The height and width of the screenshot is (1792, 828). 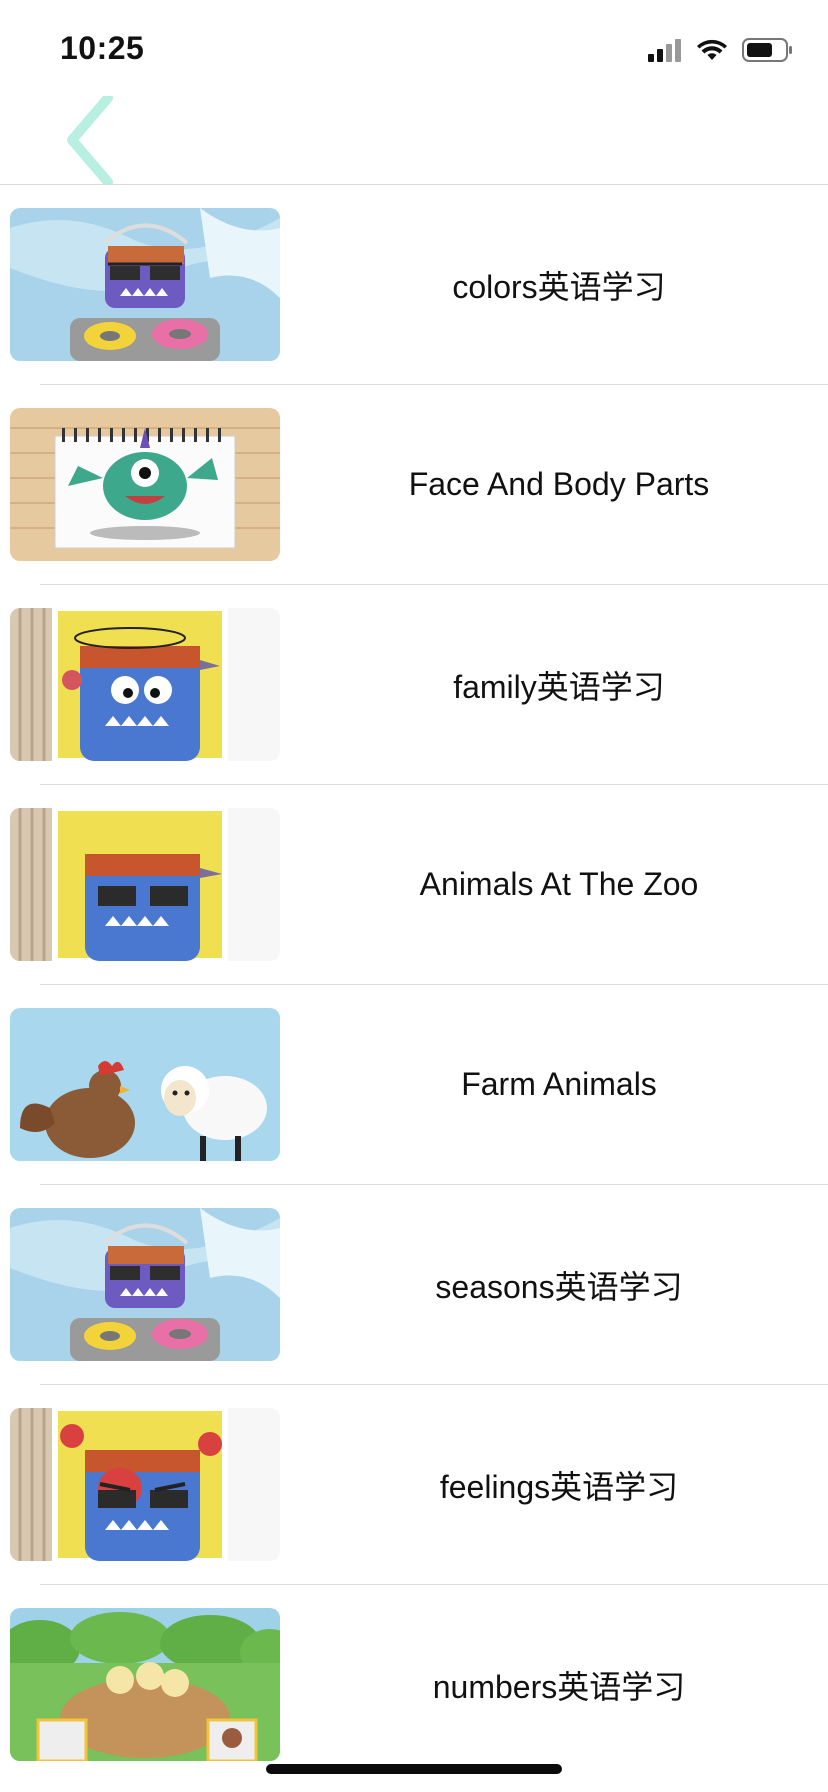 I want to click on thumbnail-dizzy-monster, so click(x=145, y=684).